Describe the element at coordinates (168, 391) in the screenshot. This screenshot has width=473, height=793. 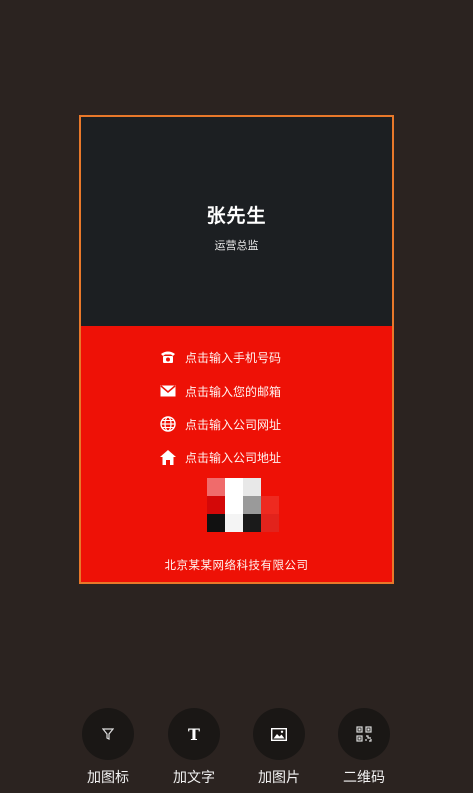
I see `mail-icon` at that location.